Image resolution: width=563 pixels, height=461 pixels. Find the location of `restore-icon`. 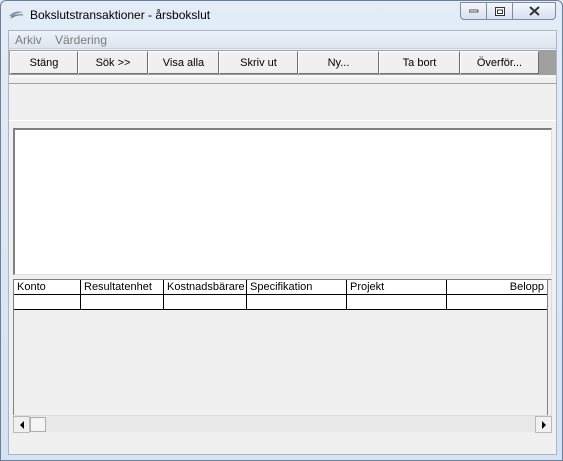

restore-icon is located at coordinates (499, 11).